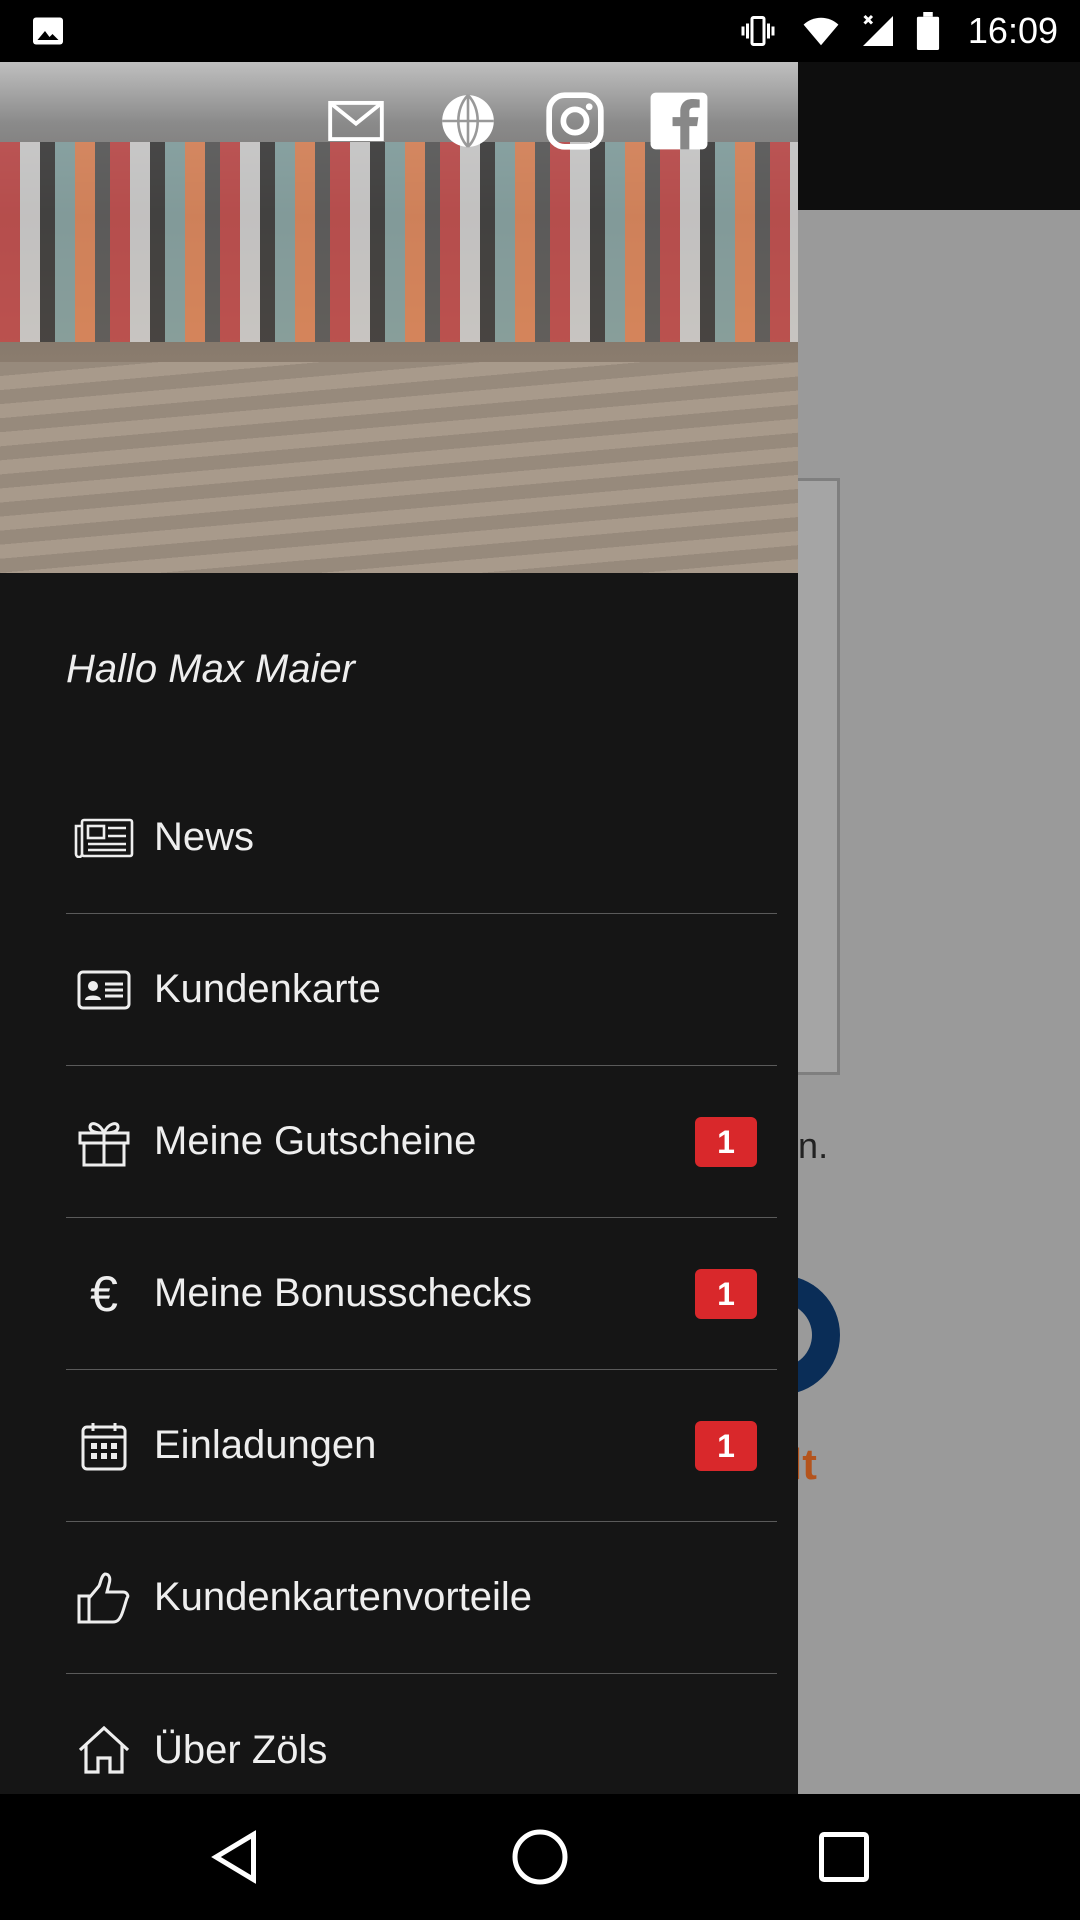  I want to click on facebook-icon, so click(679, 121).